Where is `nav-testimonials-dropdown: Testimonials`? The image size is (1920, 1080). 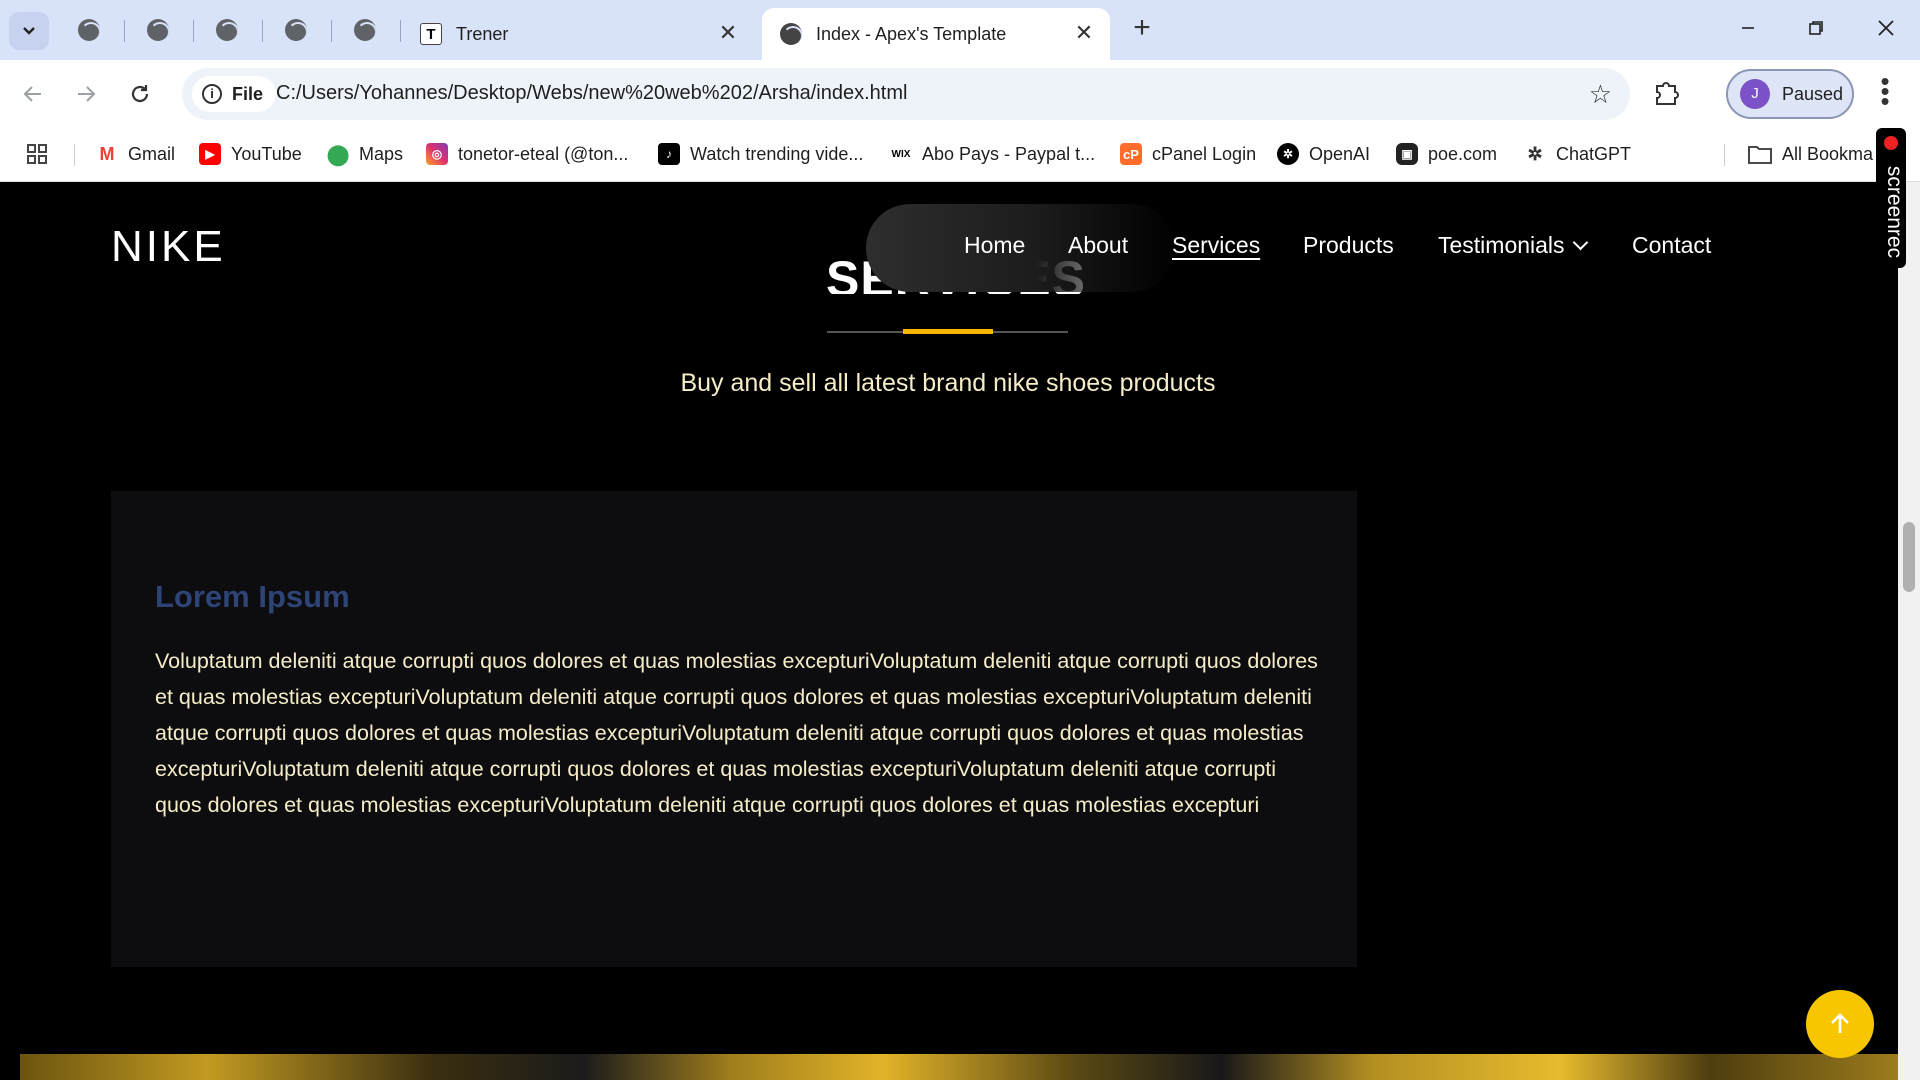
nav-testimonials-dropdown: Testimonials is located at coordinates (1513, 245).